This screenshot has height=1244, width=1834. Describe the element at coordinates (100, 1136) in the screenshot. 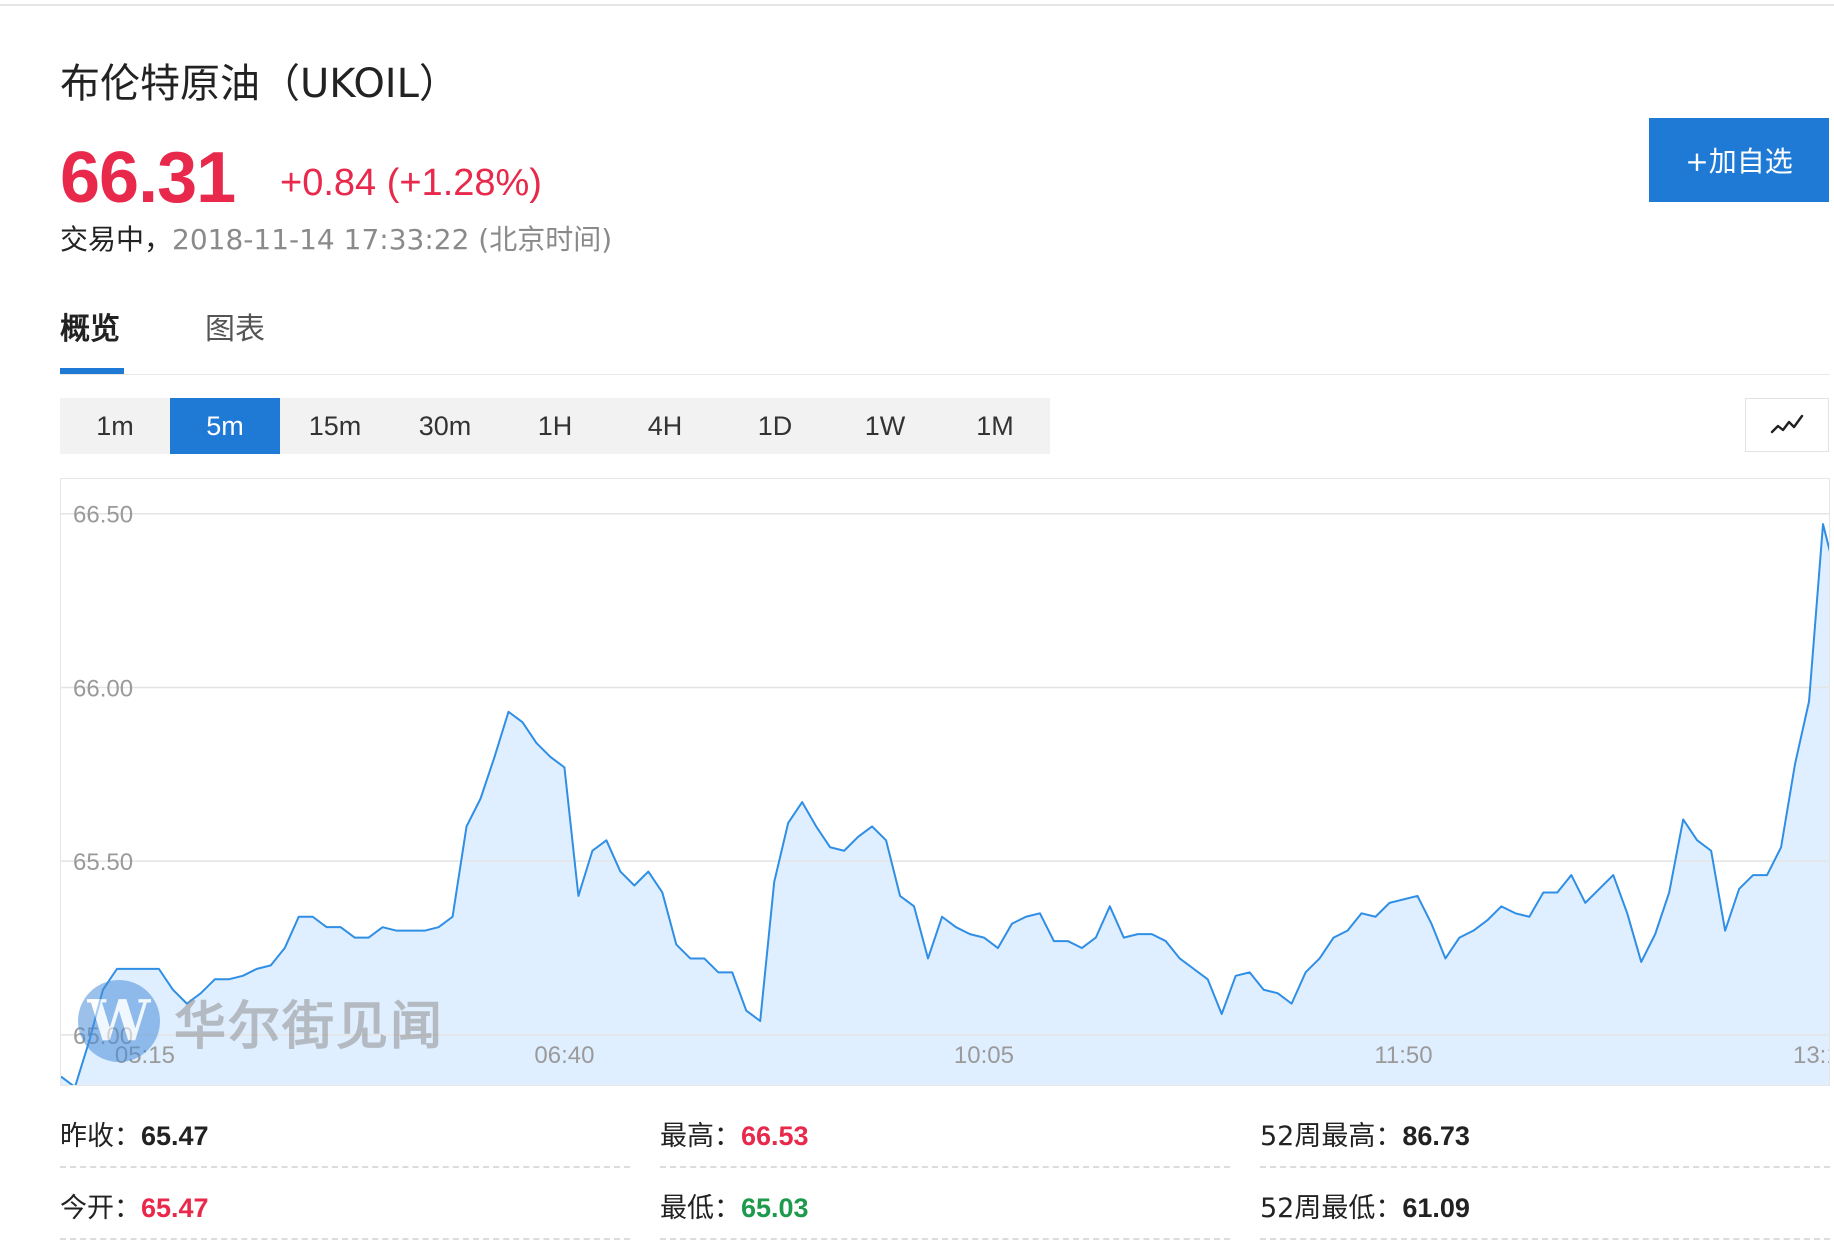

I see `stat-label: 昨收：` at that location.